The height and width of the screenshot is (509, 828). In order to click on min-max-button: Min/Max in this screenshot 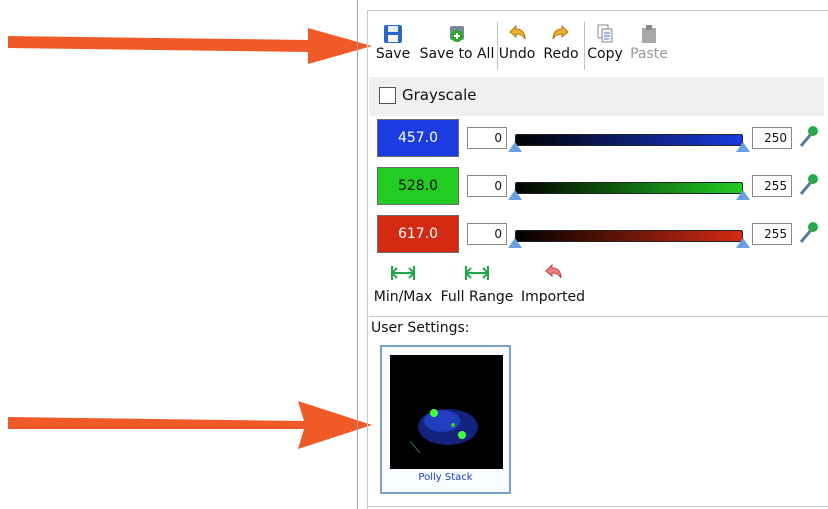, I will do `click(403, 284)`.